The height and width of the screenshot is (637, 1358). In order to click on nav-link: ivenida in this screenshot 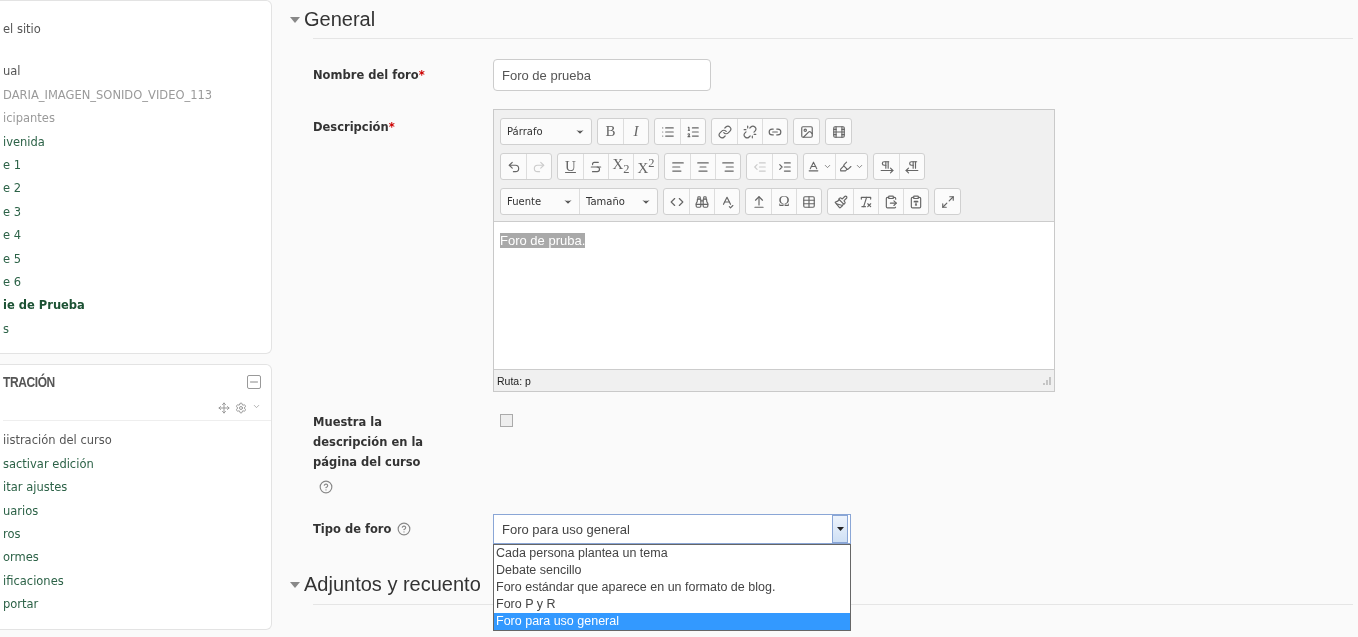, I will do `click(24, 142)`.